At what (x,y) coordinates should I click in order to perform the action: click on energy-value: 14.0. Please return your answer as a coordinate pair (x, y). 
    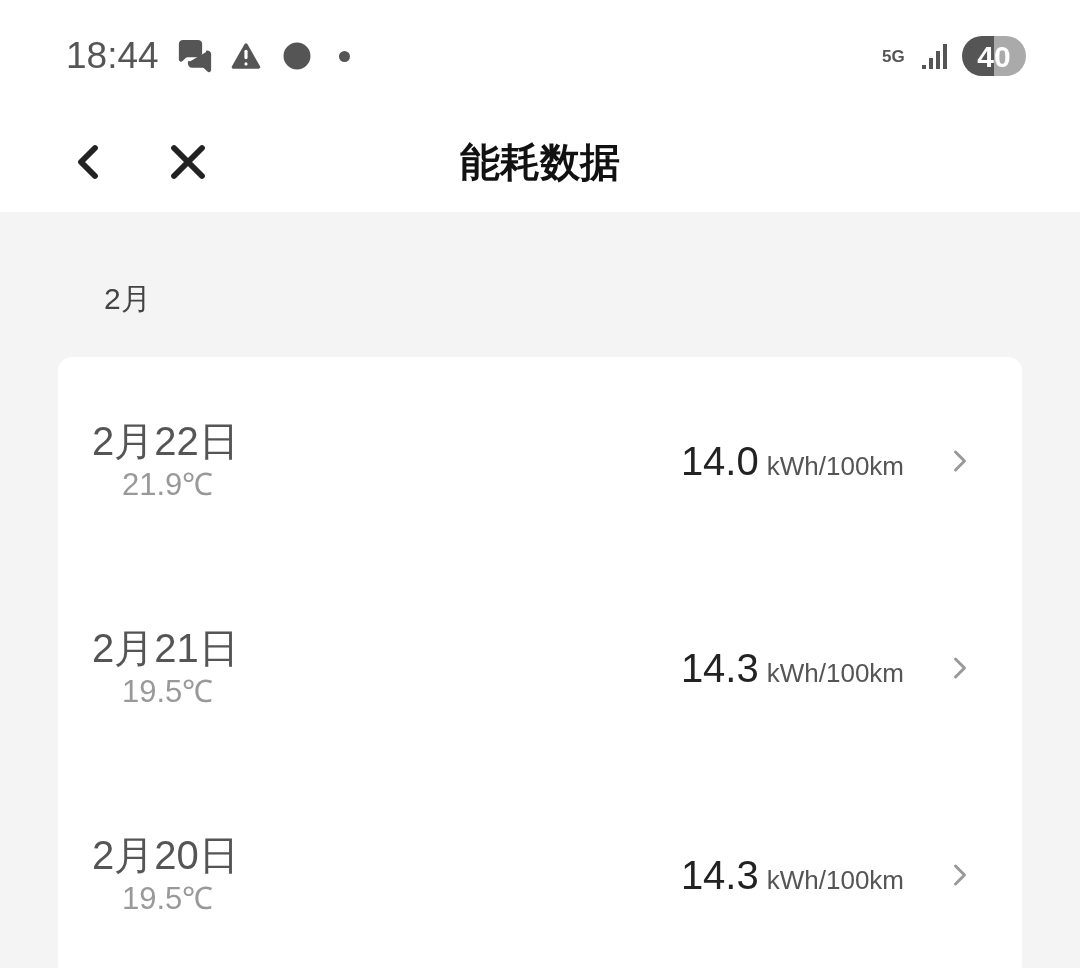
    Looking at the image, I should click on (719, 461).